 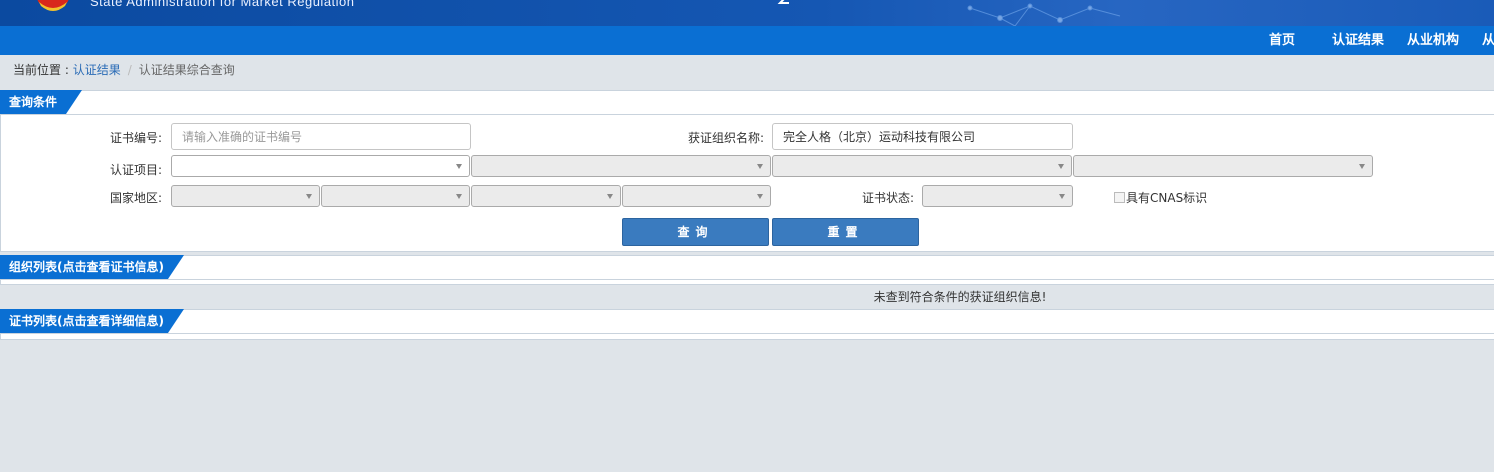 I want to click on nav-item-institutions: 从业机构, so click(x=1433, y=40).